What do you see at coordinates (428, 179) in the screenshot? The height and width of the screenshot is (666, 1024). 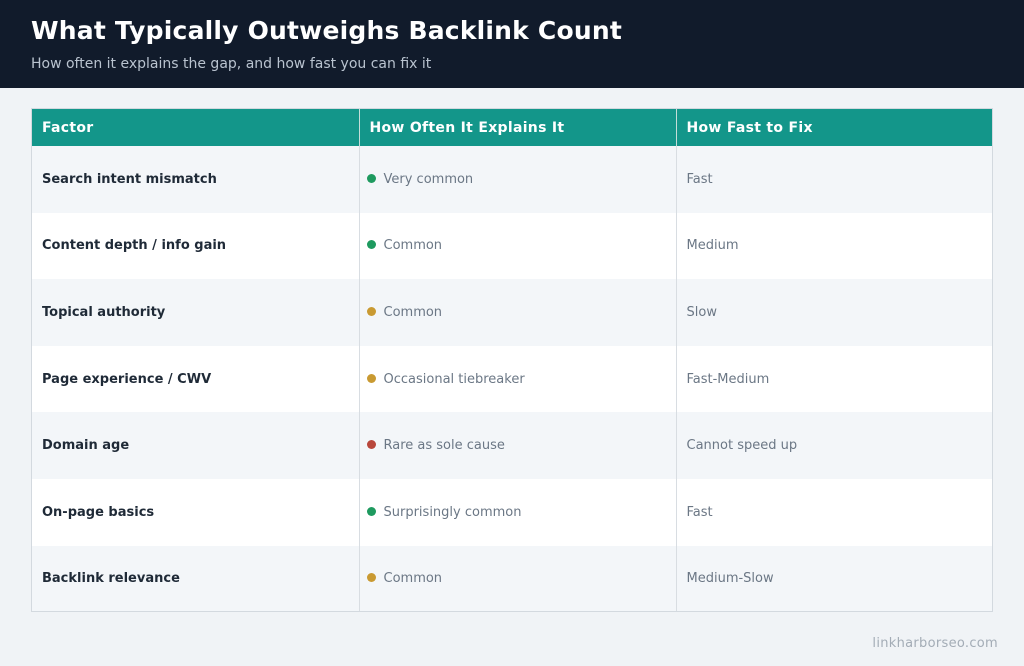 I see `frequency-label: Very common` at bounding box center [428, 179].